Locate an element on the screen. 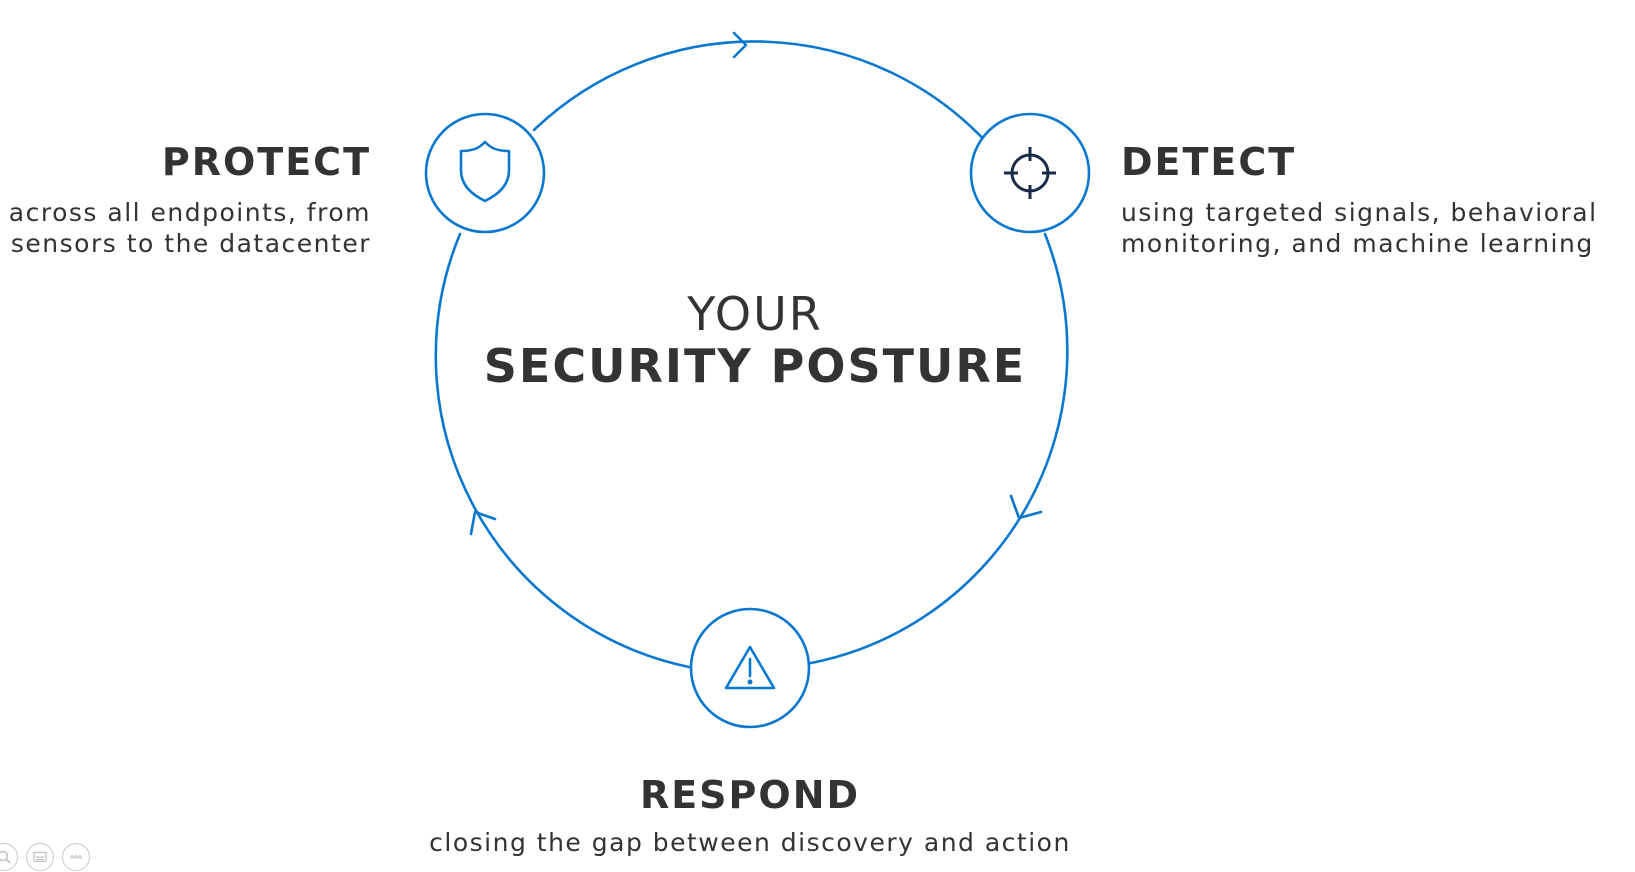 Image resolution: width=1635 pixels, height=872 pixels. center-label: YOUR SECURITY POSTURE is located at coordinates (755, 340).